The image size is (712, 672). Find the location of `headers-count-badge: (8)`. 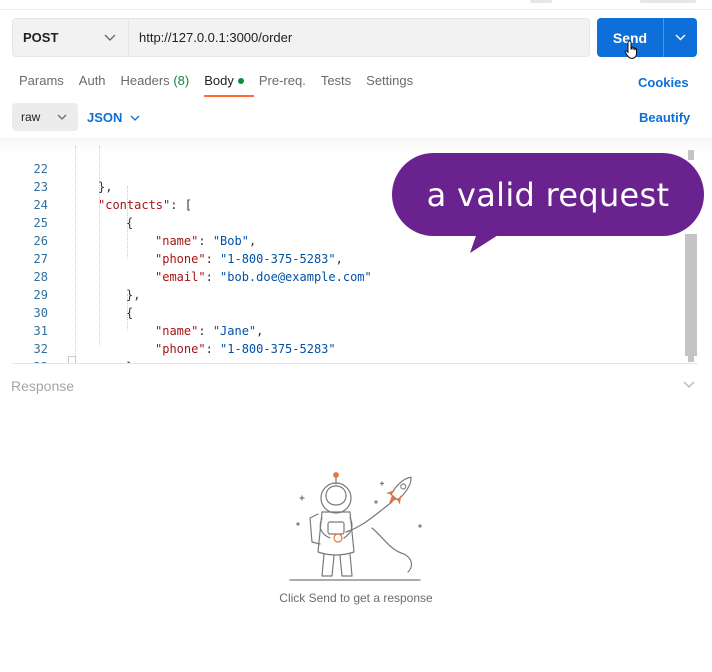

headers-count-badge: (8) is located at coordinates (181, 80).